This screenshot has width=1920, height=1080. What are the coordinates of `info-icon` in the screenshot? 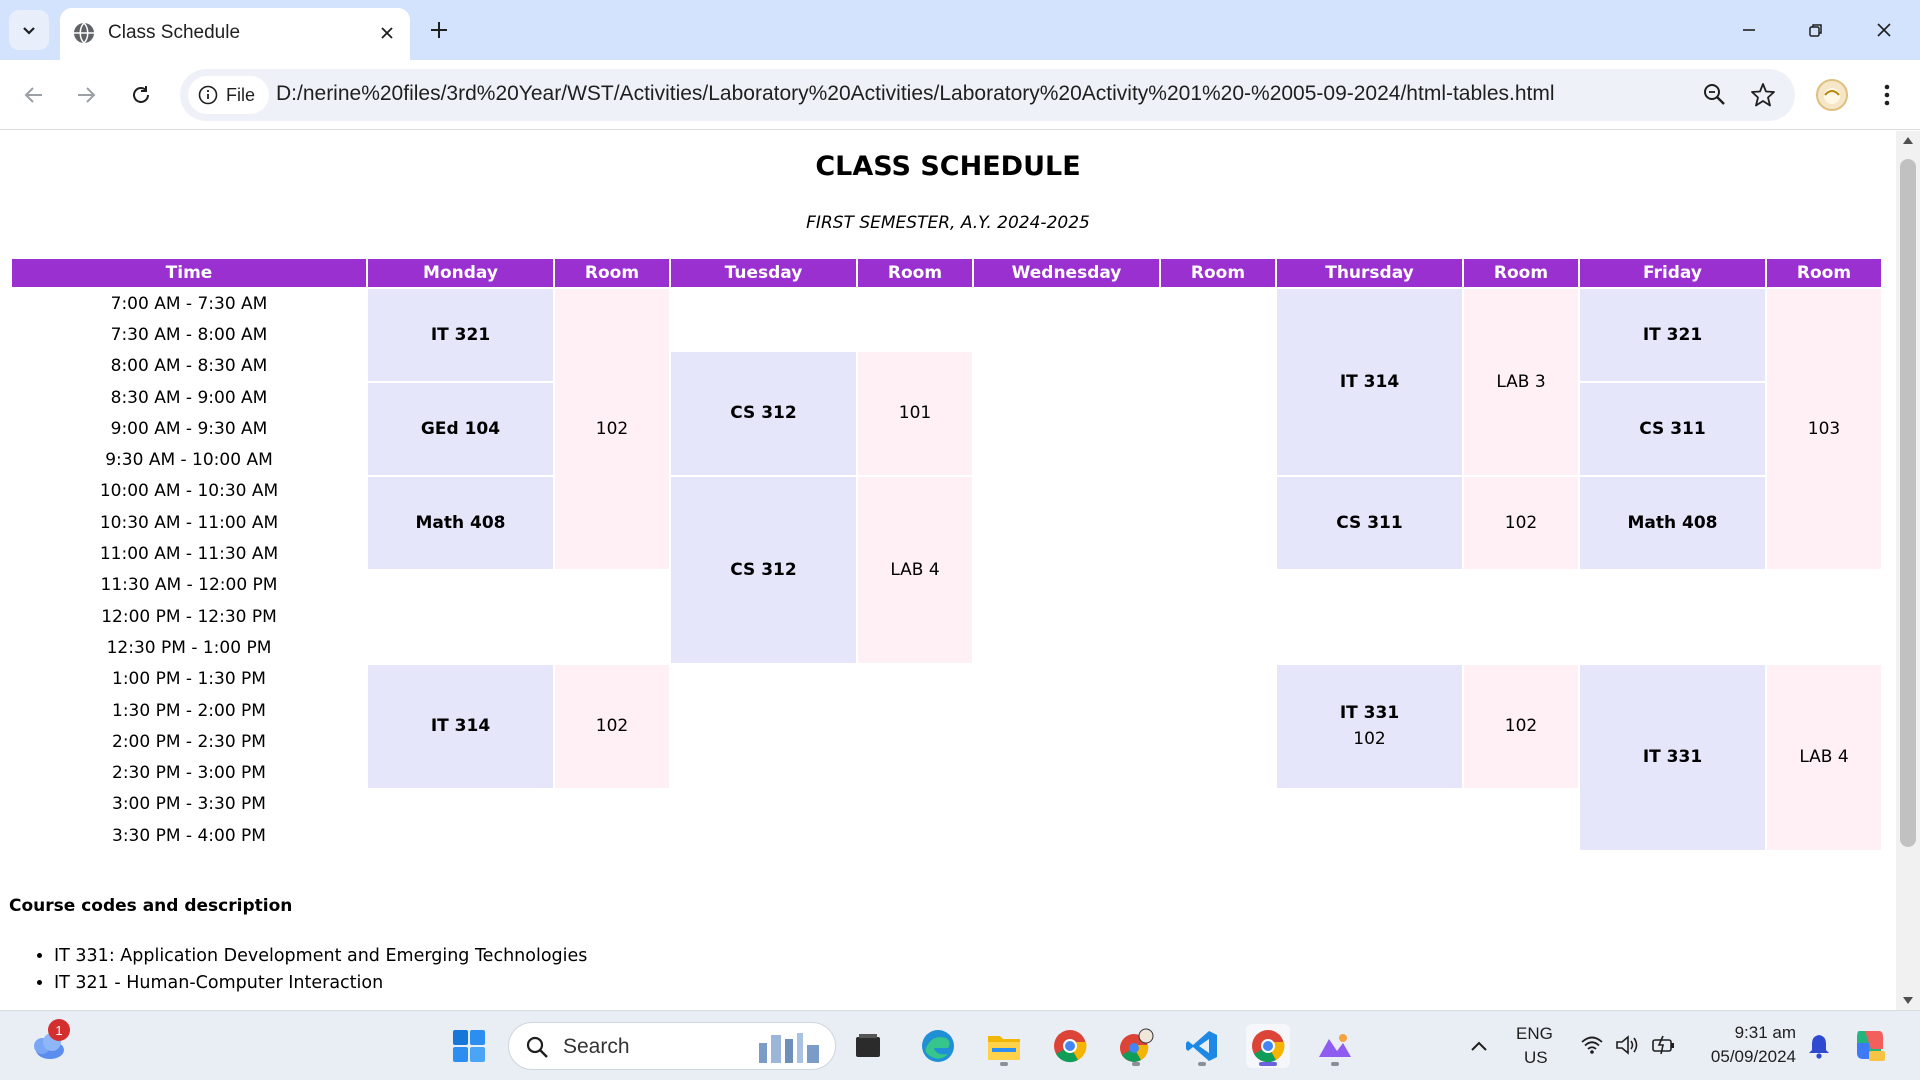 It's located at (208, 95).